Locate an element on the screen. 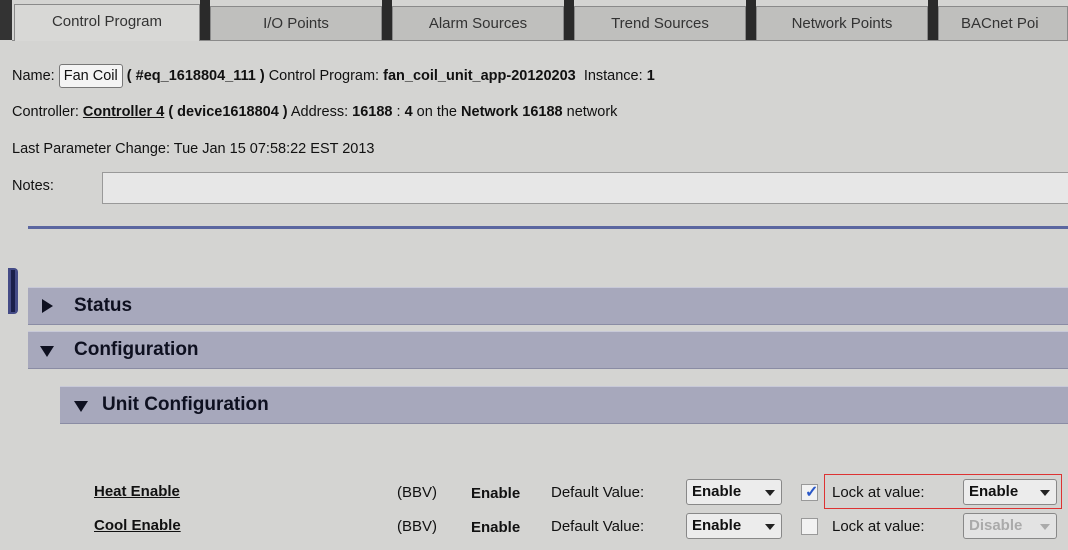 The image size is (1068, 550). section-divider is located at coordinates (548, 227).